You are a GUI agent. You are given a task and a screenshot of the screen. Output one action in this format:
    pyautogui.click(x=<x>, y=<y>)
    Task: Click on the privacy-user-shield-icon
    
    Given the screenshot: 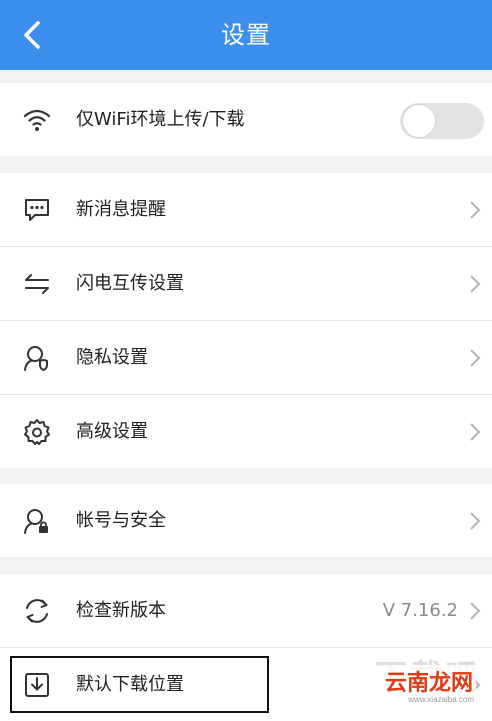 What is the action you would take?
    pyautogui.click(x=36, y=358)
    